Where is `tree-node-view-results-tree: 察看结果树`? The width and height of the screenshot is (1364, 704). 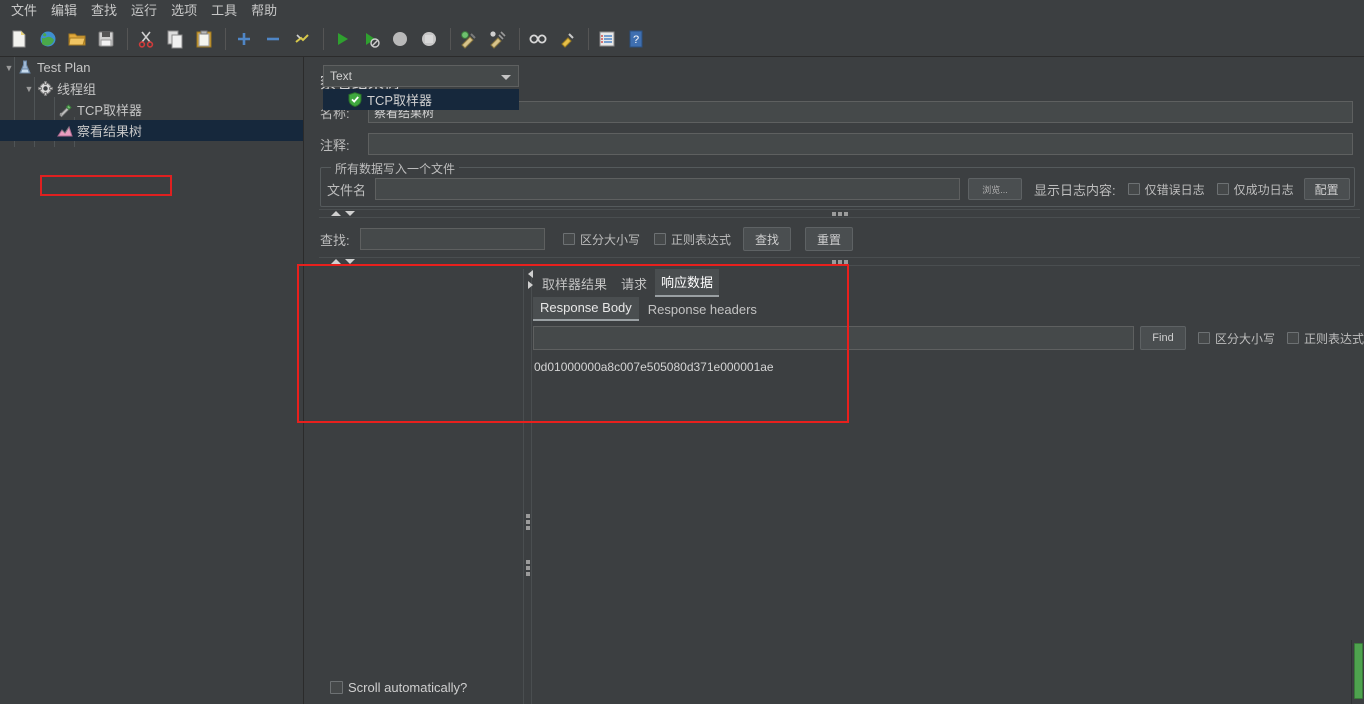 tree-node-view-results-tree: 察看结果树 is located at coordinates (151, 130).